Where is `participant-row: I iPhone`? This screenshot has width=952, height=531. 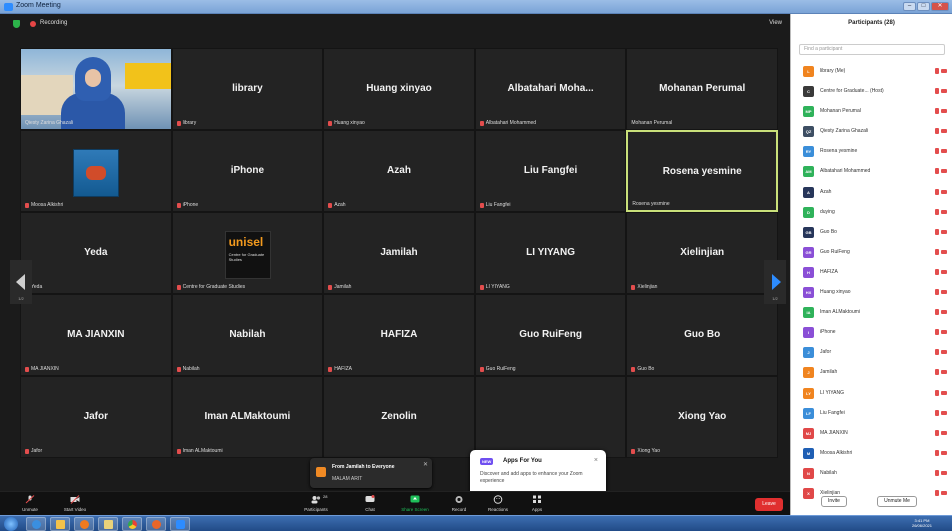
participant-row: I iPhone is located at coordinates (871, 333).